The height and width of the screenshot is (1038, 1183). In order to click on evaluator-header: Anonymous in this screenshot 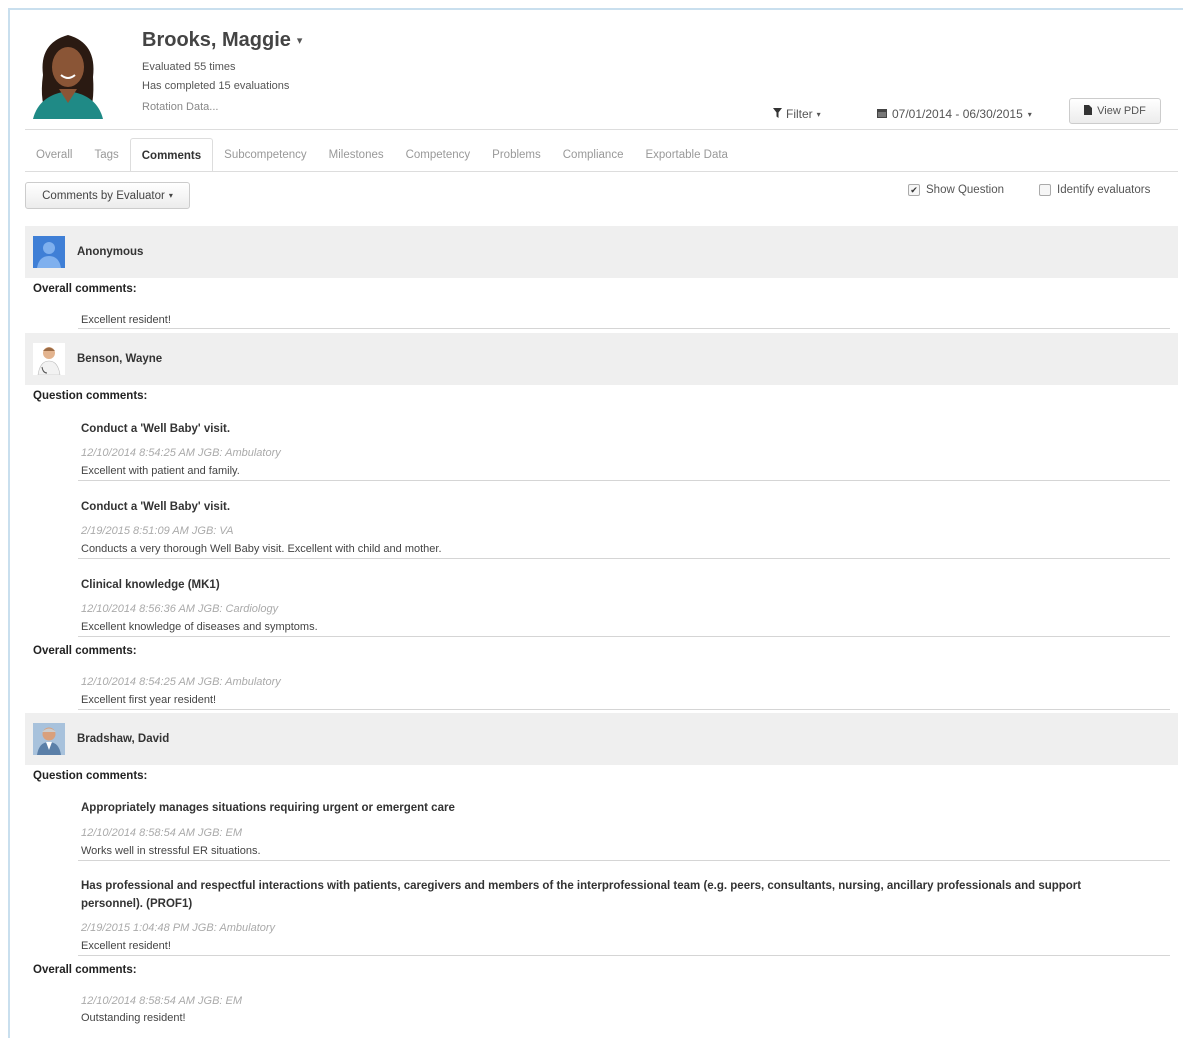, I will do `click(601, 252)`.